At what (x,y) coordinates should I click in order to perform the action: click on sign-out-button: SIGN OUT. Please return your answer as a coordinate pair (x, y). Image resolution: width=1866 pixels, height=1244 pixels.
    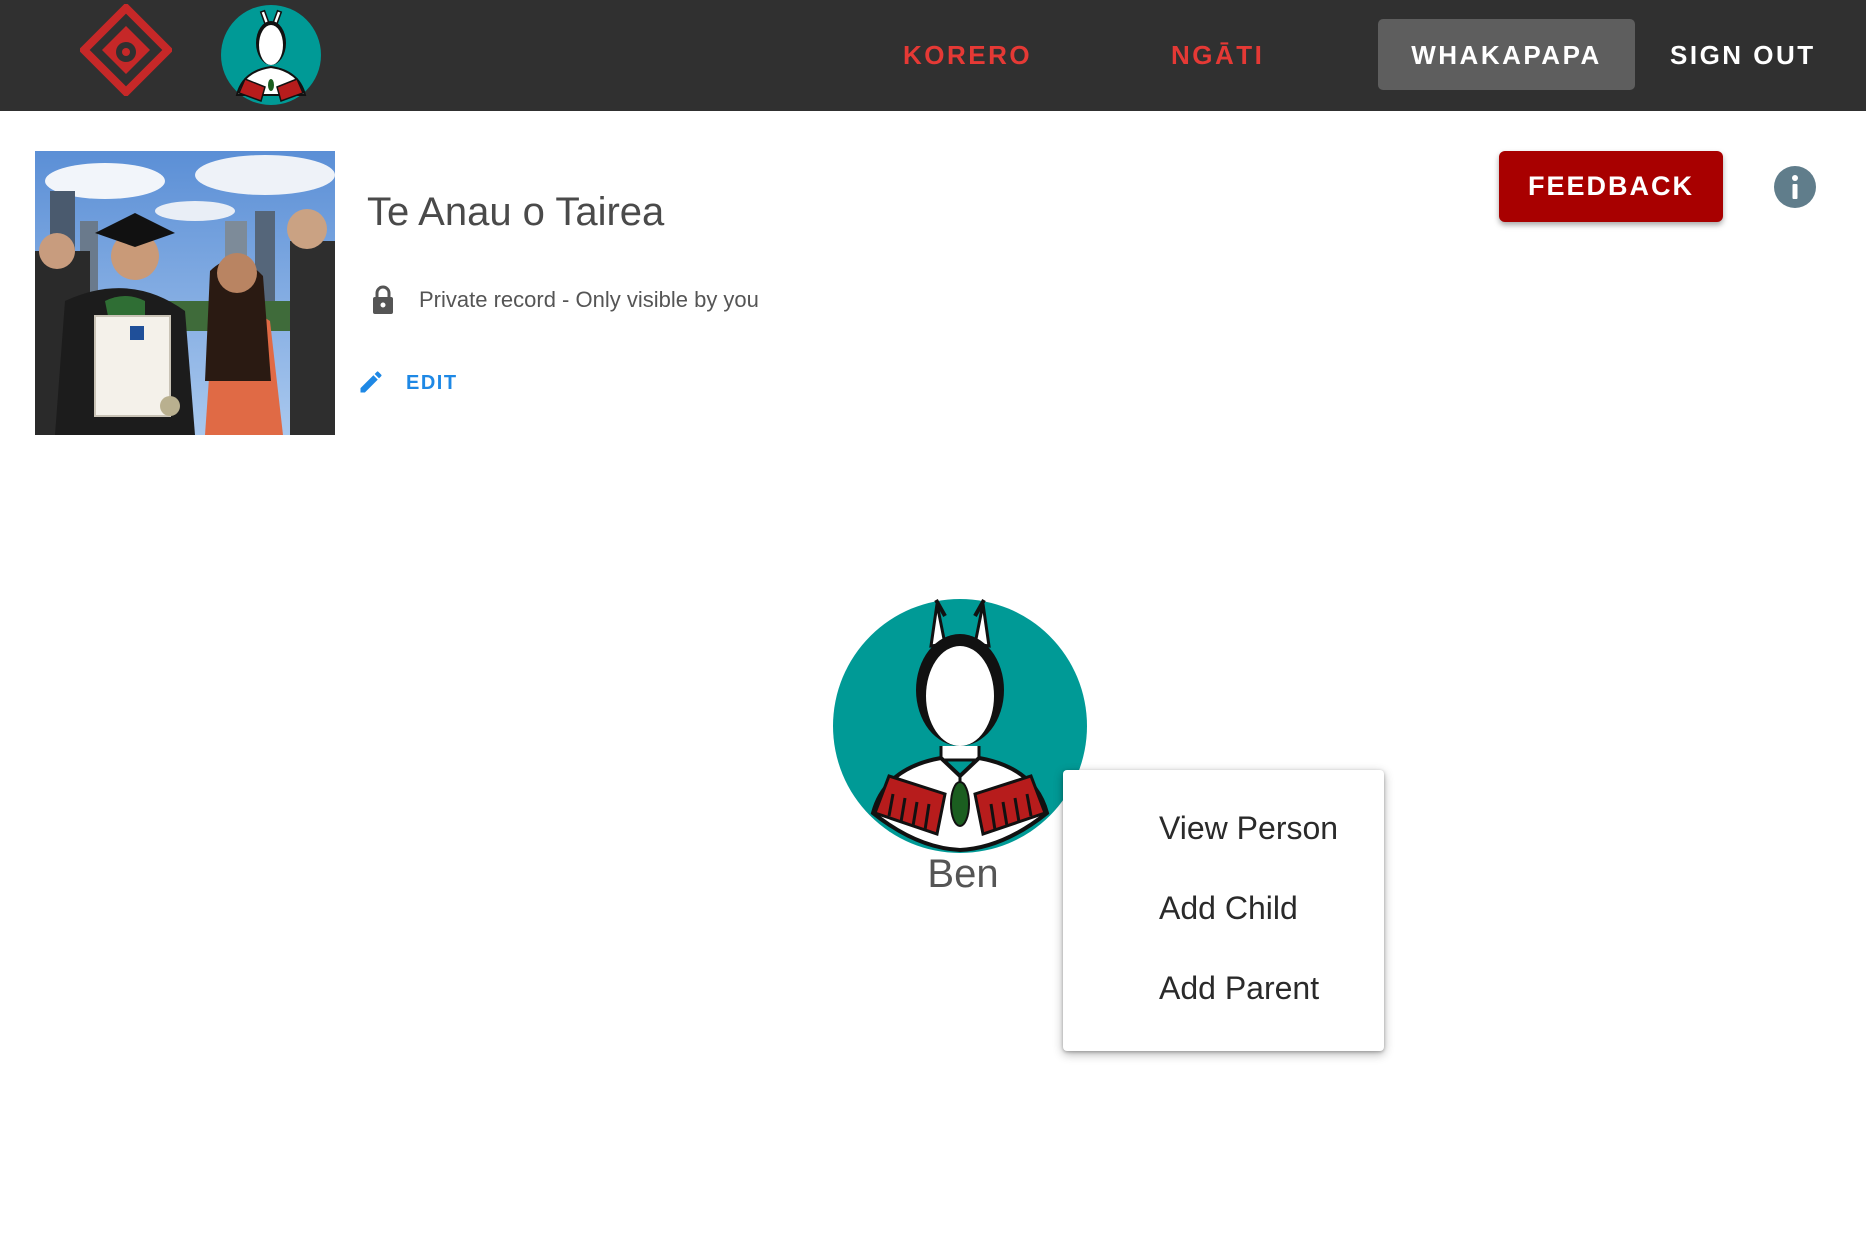
    Looking at the image, I should click on (1743, 55).